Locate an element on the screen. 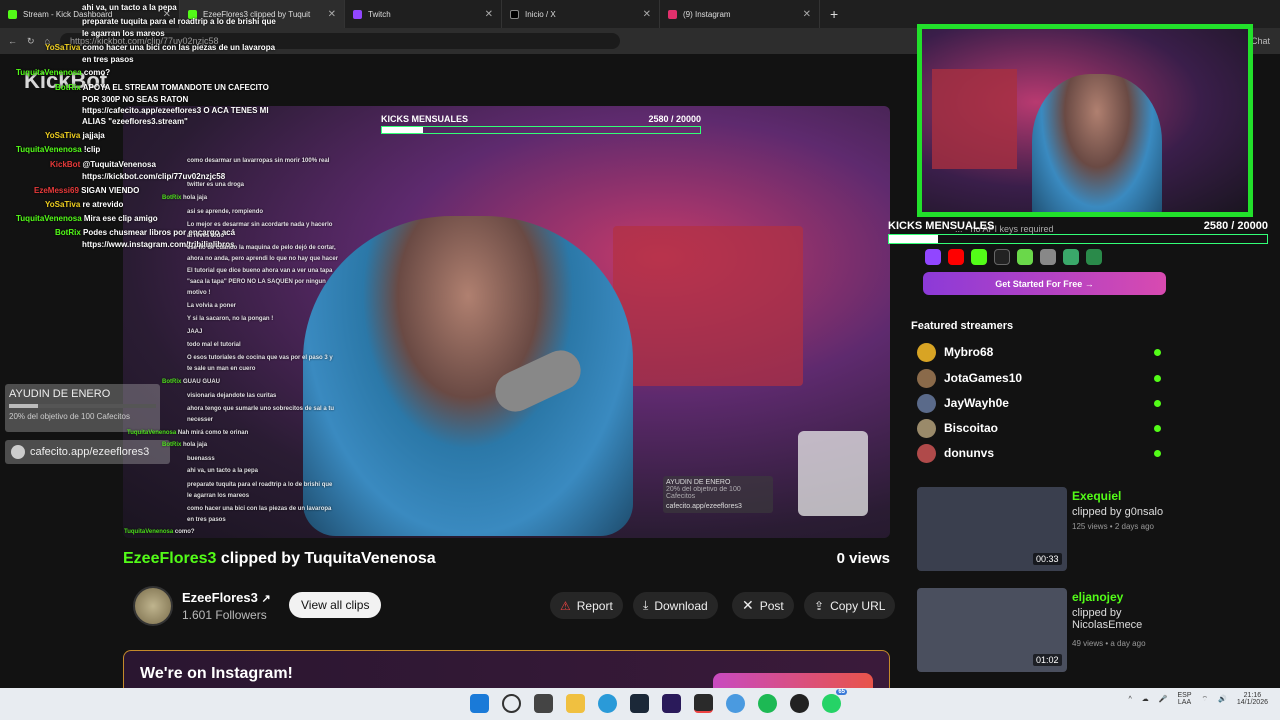 Image resolution: width=1280 pixels, height=720 pixels. view-all-clips-button: View all clips is located at coordinates (335, 605).